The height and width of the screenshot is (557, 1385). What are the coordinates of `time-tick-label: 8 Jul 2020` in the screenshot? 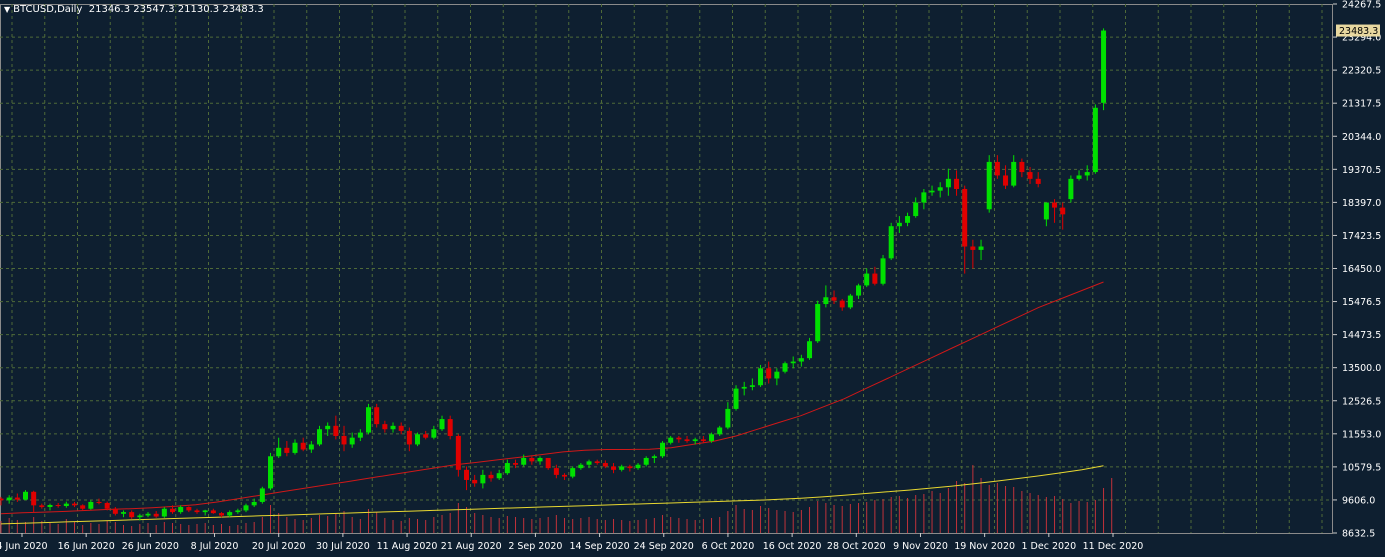 It's located at (215, 546).